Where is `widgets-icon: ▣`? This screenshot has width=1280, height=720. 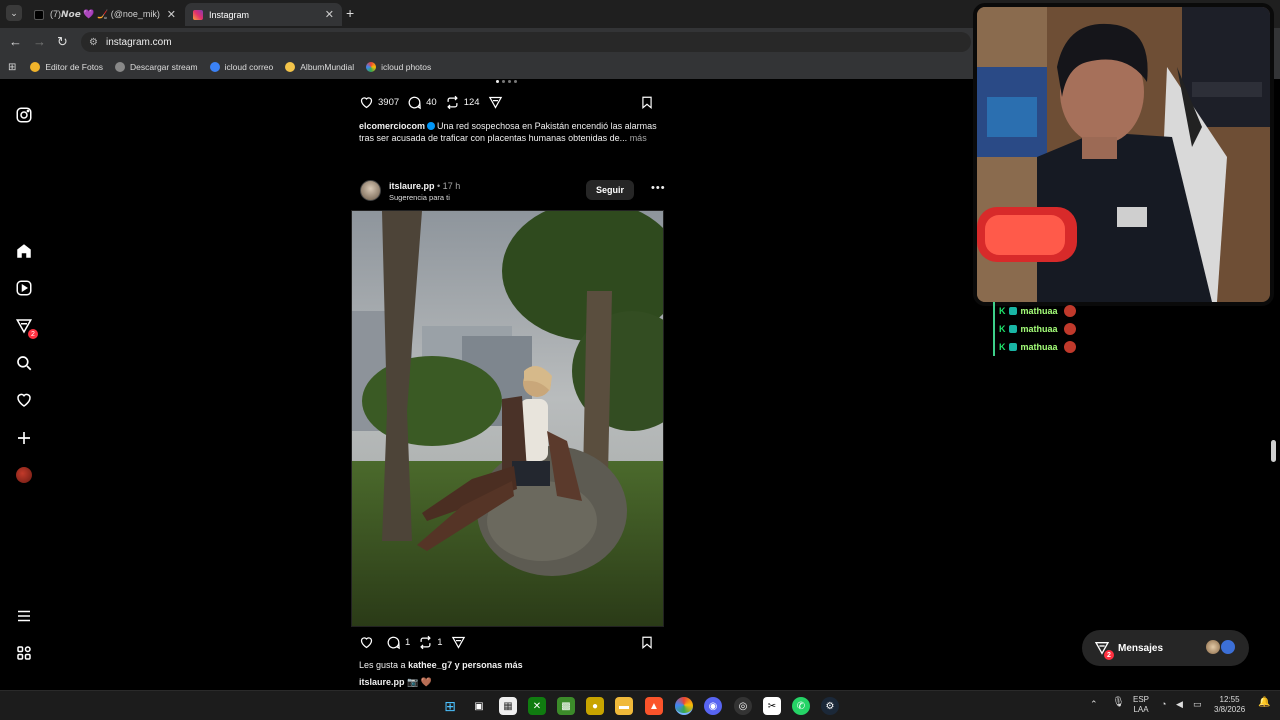 widgets-icon: ▣ is located at coordinates (479, 706).